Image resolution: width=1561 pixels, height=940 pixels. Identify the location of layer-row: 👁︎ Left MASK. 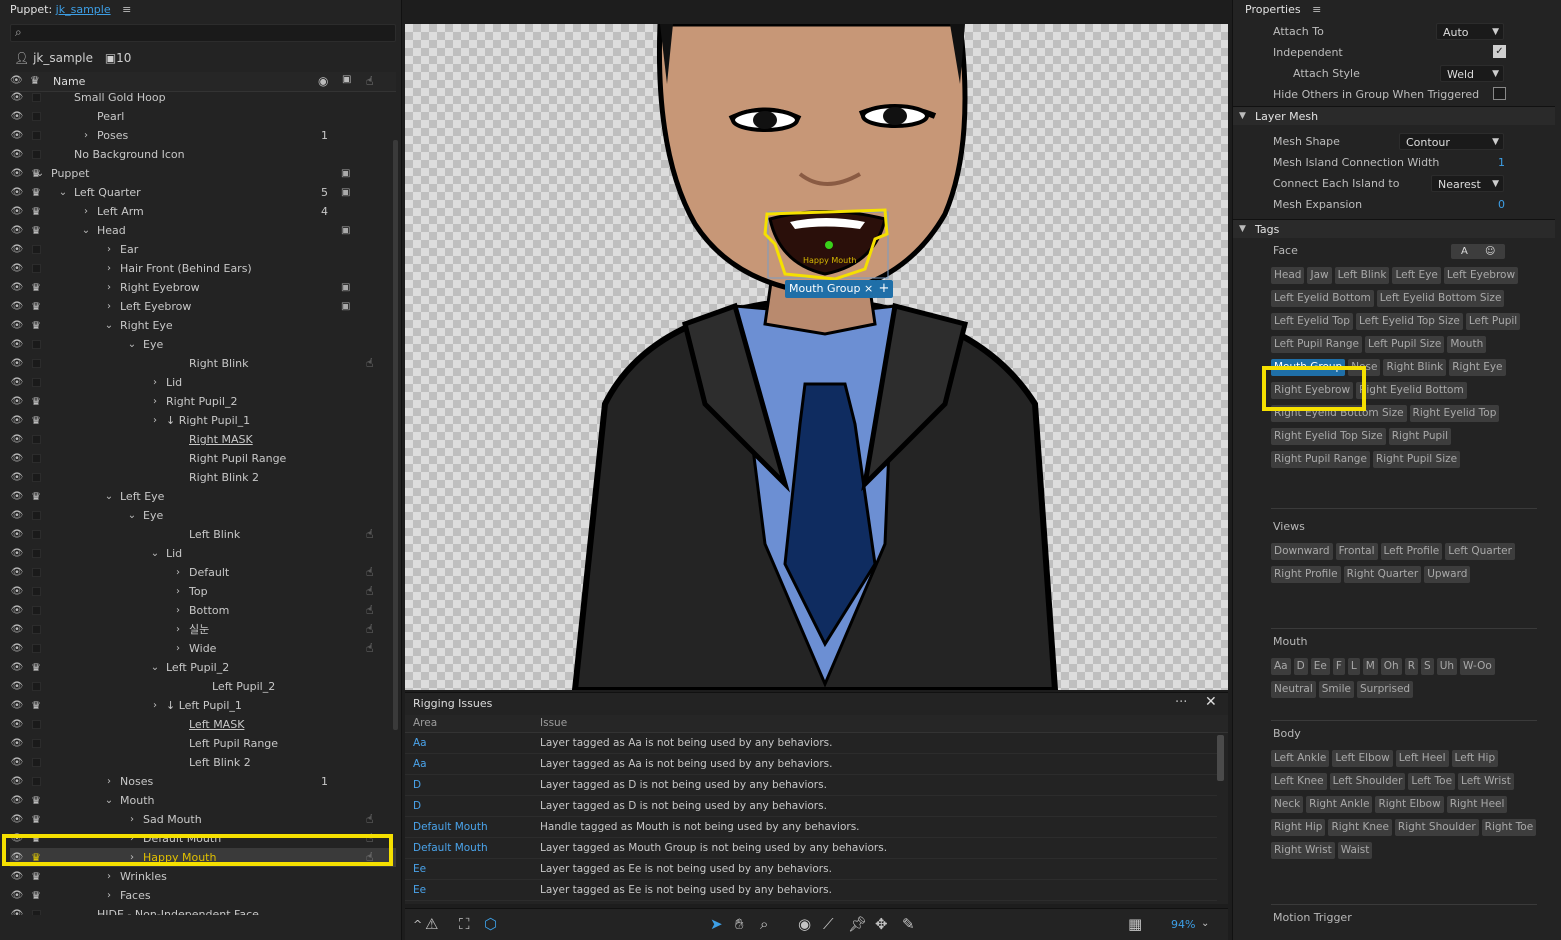
(203, 724).